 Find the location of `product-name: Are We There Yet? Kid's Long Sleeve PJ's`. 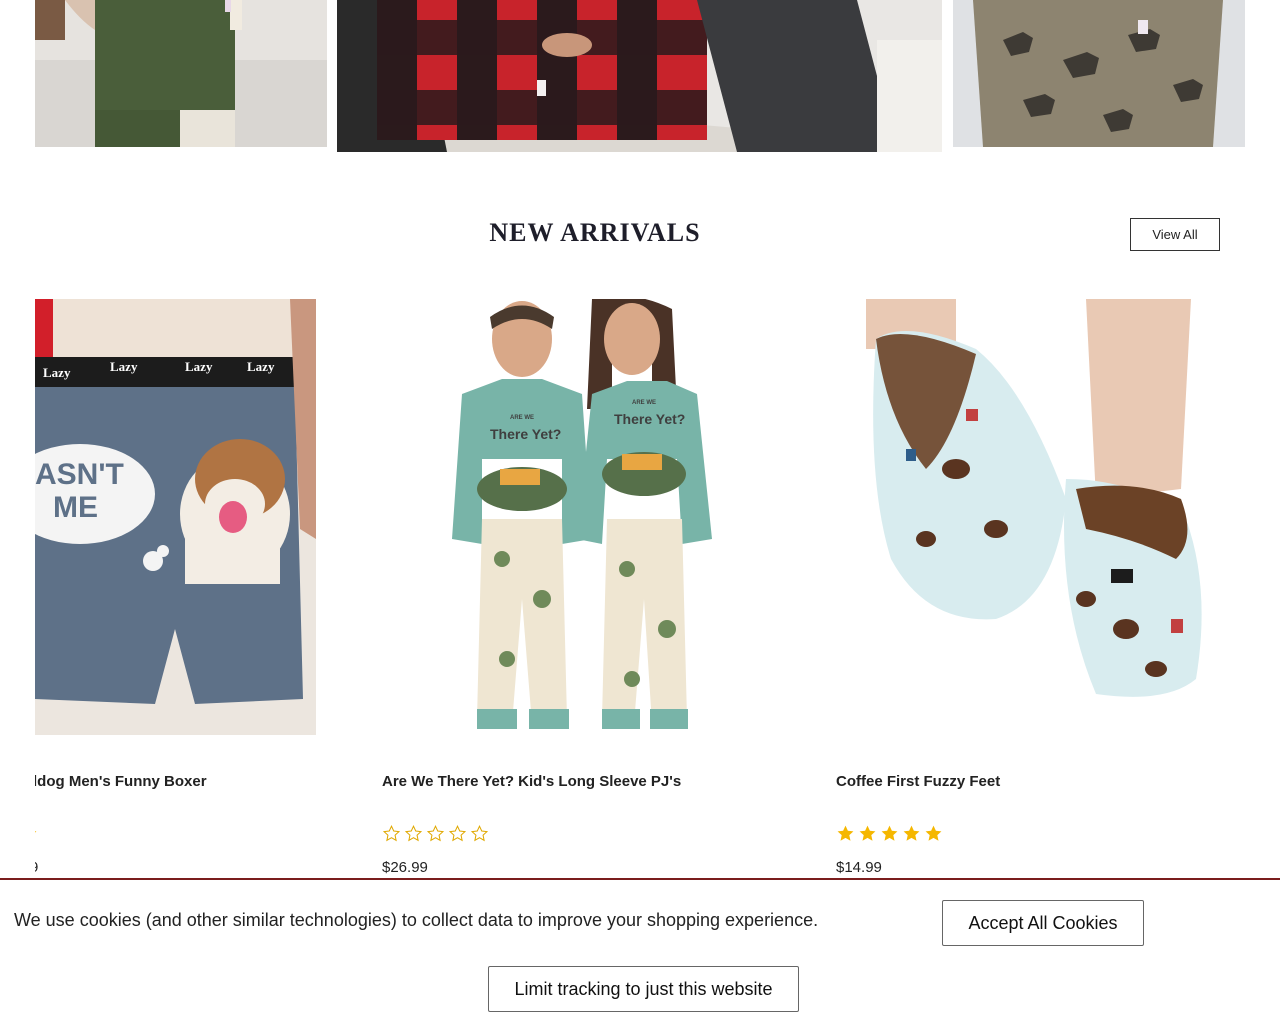

product-name: Are We There Yet? Kid's Long Sleeve PJ's is located at coordinates (531, 781).